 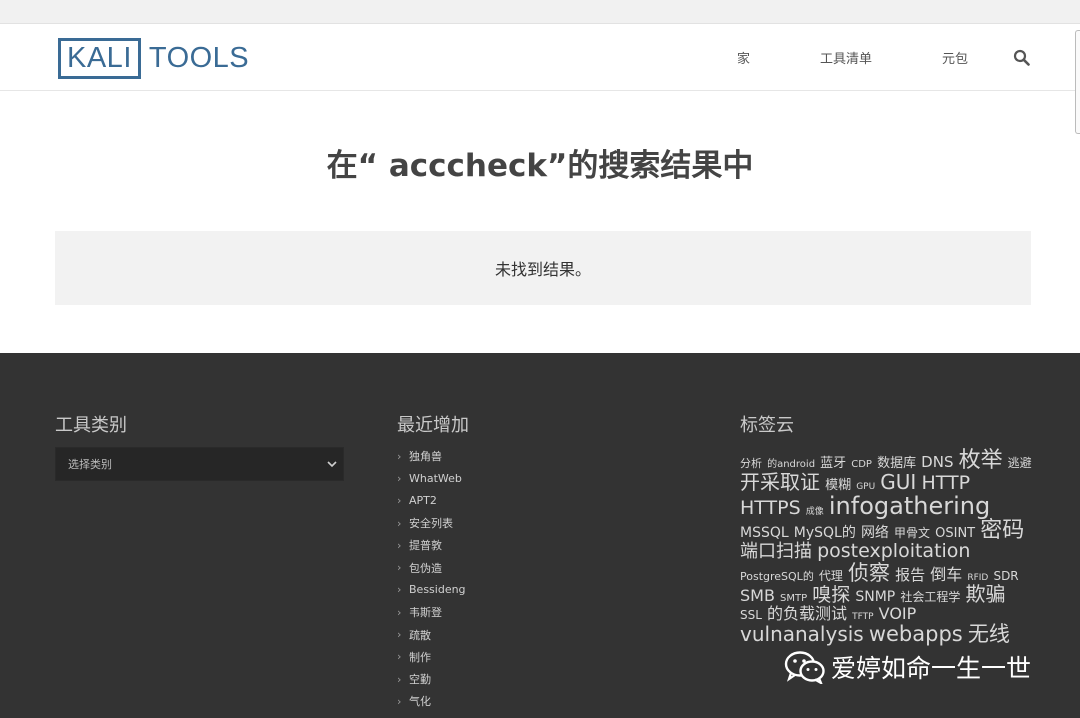 What do you see at coordinates (955, 57) in the screenshot?
I see `nav-metapackages: 元包` at bounding box center [955, 57].